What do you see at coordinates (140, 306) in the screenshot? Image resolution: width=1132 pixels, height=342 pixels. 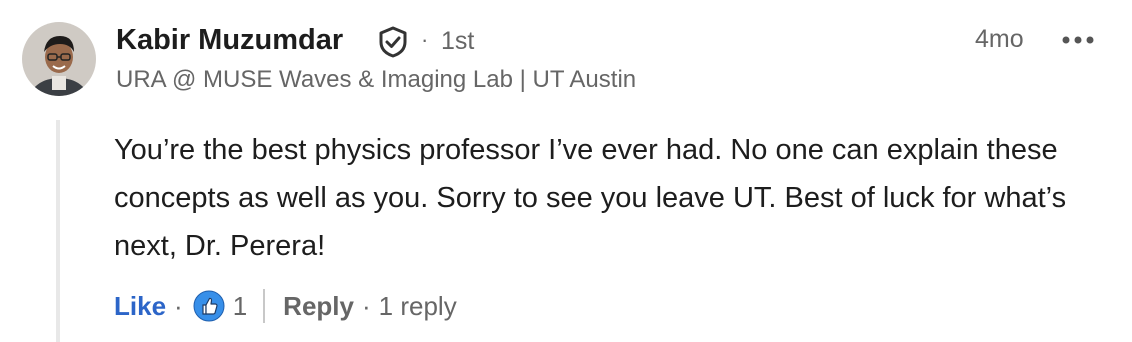 I see `like-button: Like` at bounding box center [140, 306].